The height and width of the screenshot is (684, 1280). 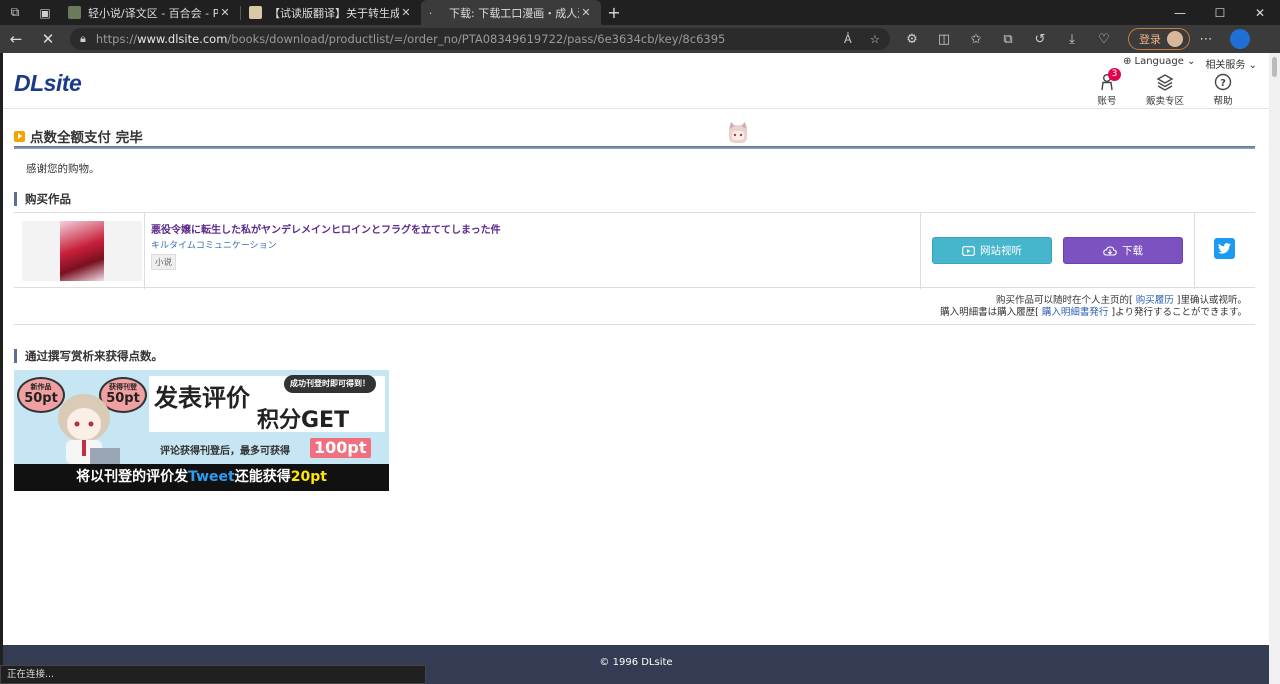 What do you see at coordinates (15, 12) in the screenshot?
I see `workspaces-icon: ⧉` at bounding box center [15, 12].